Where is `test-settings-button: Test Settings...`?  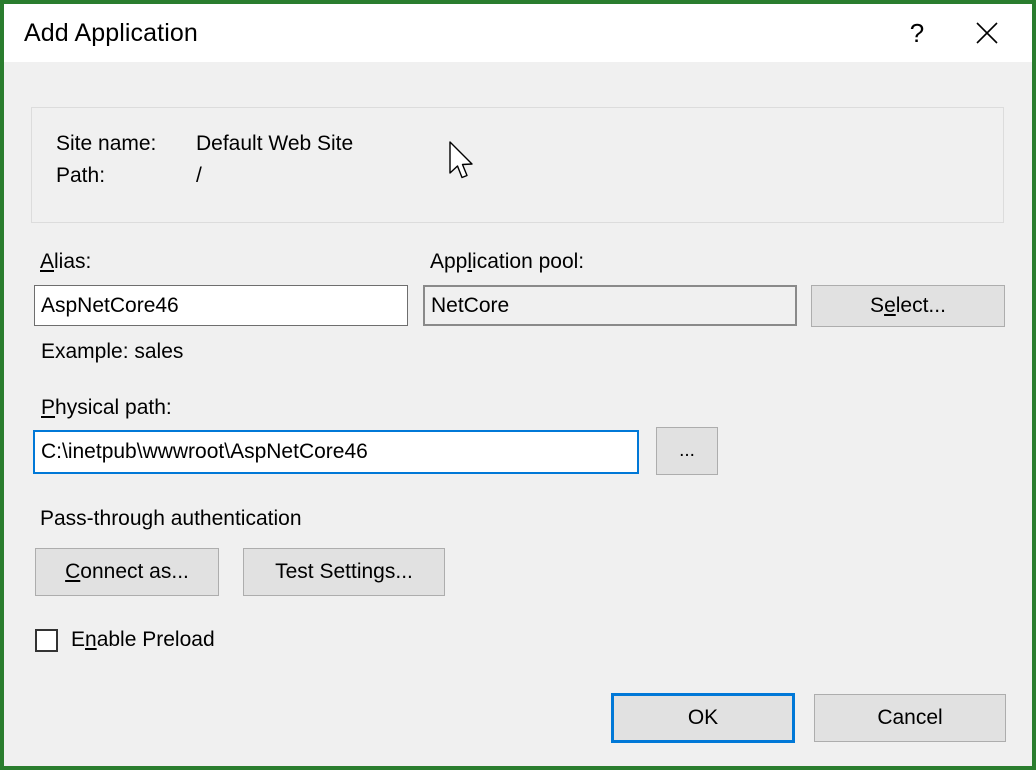 test-settings-button: Test Settings... is located at coordinates (344, 572).